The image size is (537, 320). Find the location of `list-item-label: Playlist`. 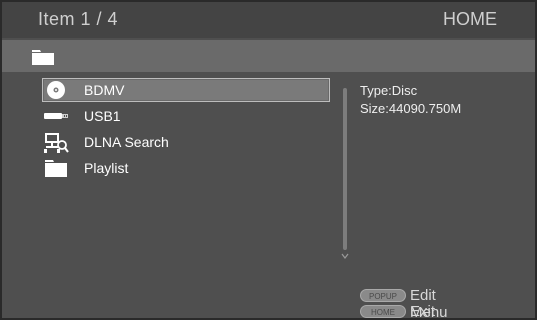

list-item-label: Playlist is located at coordinates (106, 168).